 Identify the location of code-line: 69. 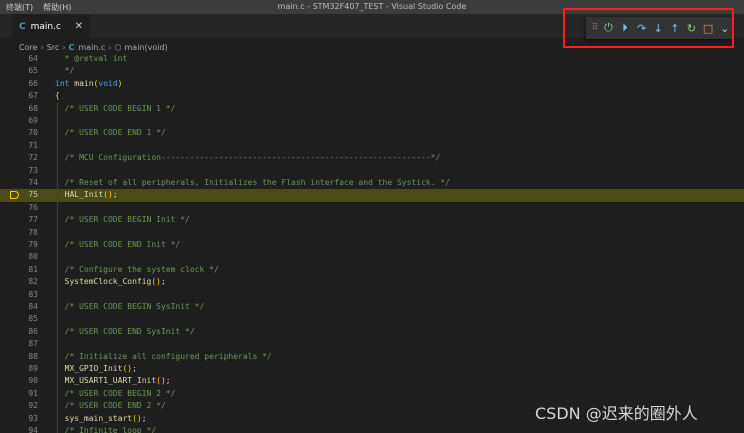
(372, 121).